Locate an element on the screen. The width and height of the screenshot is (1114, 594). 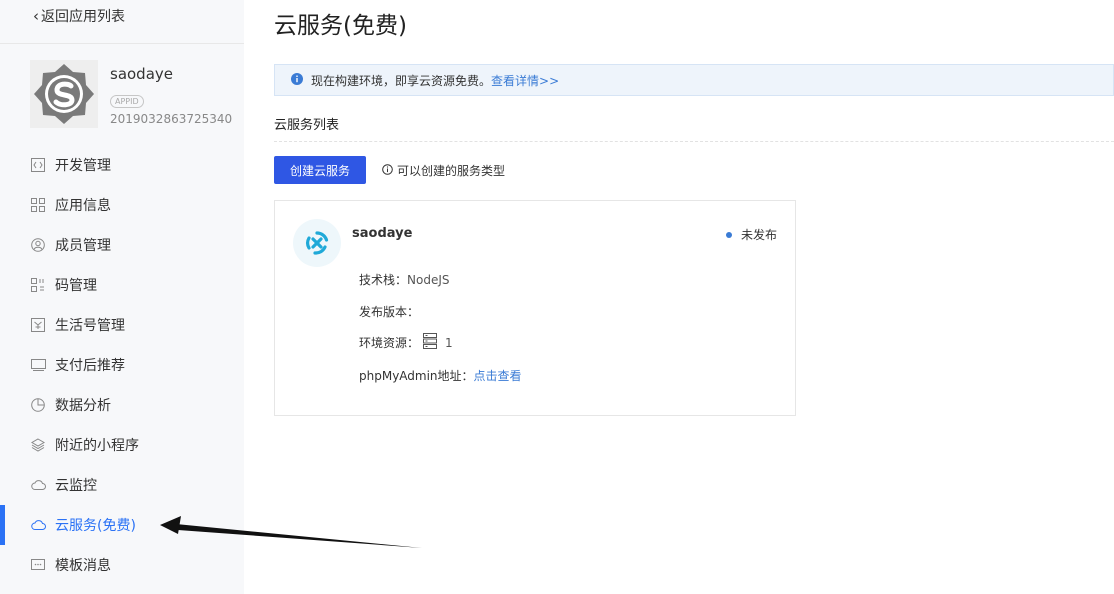
sidebar-item-label: 成员管理 is located at coordinates (83, 246).